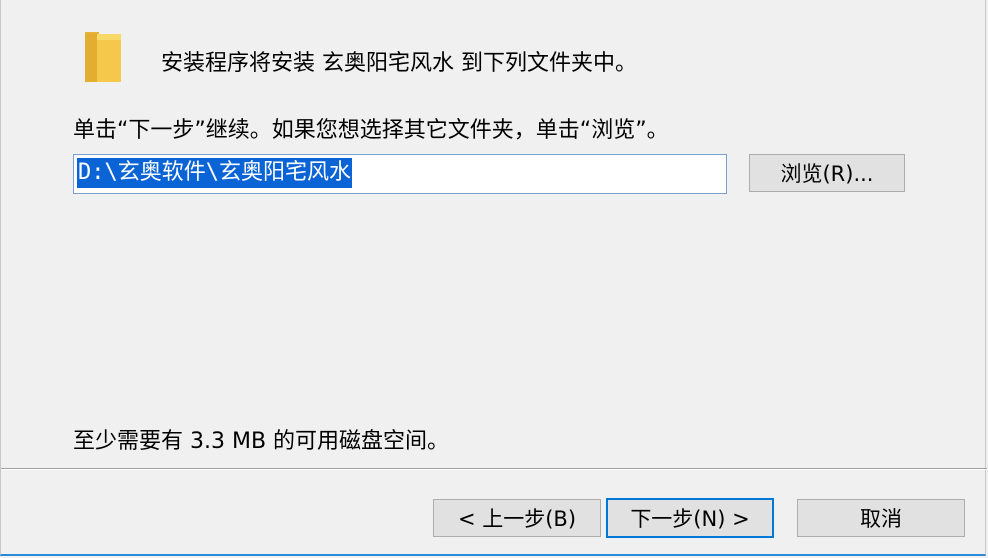 Image resolution: width=988 pixels, height=558 pixels. What do you see at coordinates (494, 469) in the screenshot?
I see `footer-separator` at bounding box center [494, 469].